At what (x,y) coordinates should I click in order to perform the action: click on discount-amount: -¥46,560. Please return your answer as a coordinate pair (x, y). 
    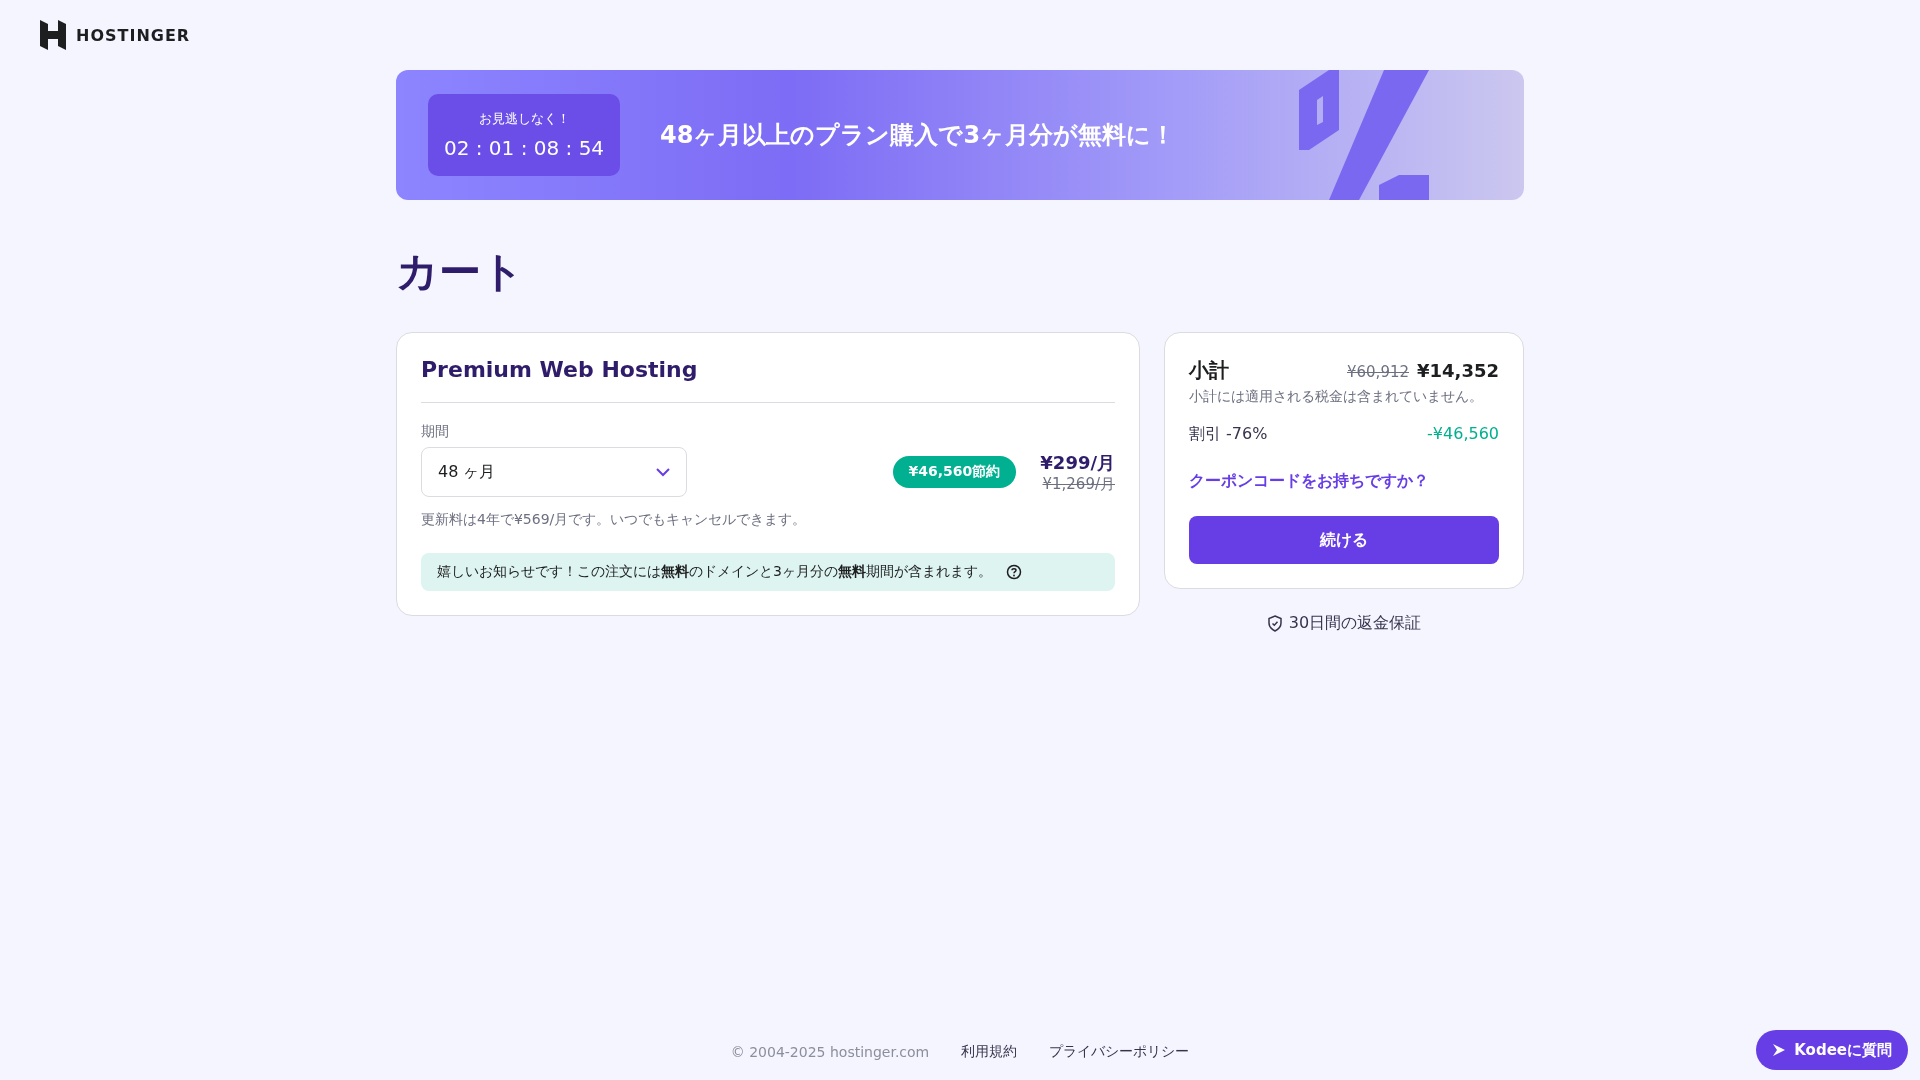
    Looking at the image, I should click on (1463, 434).